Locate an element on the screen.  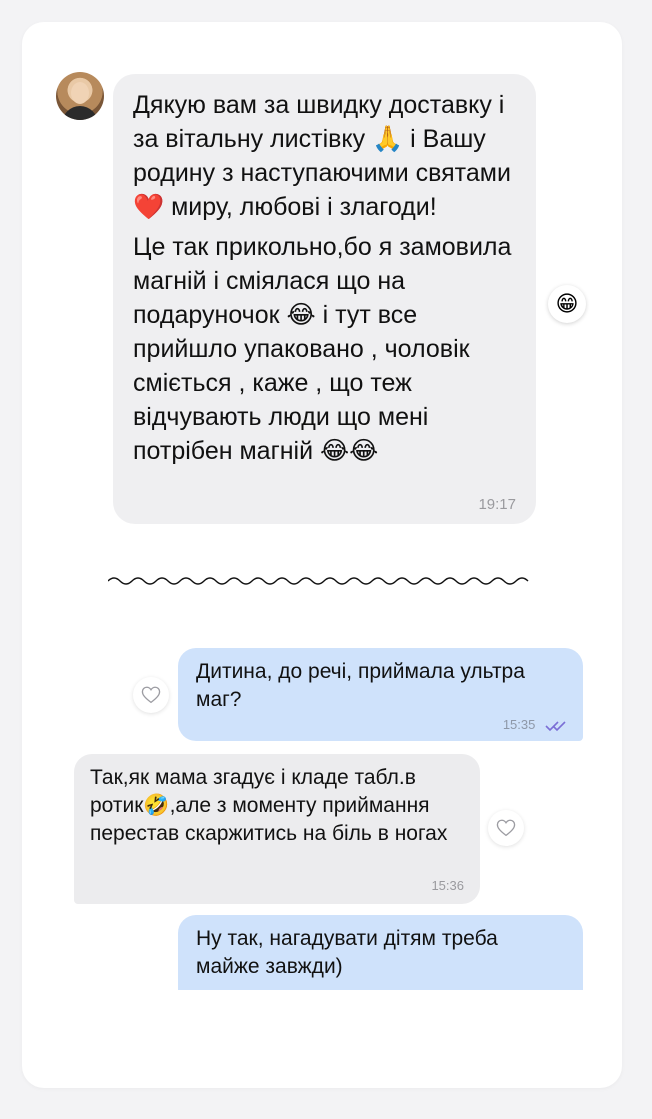
message-time: 15:36 is located at coordinates (447, 885).